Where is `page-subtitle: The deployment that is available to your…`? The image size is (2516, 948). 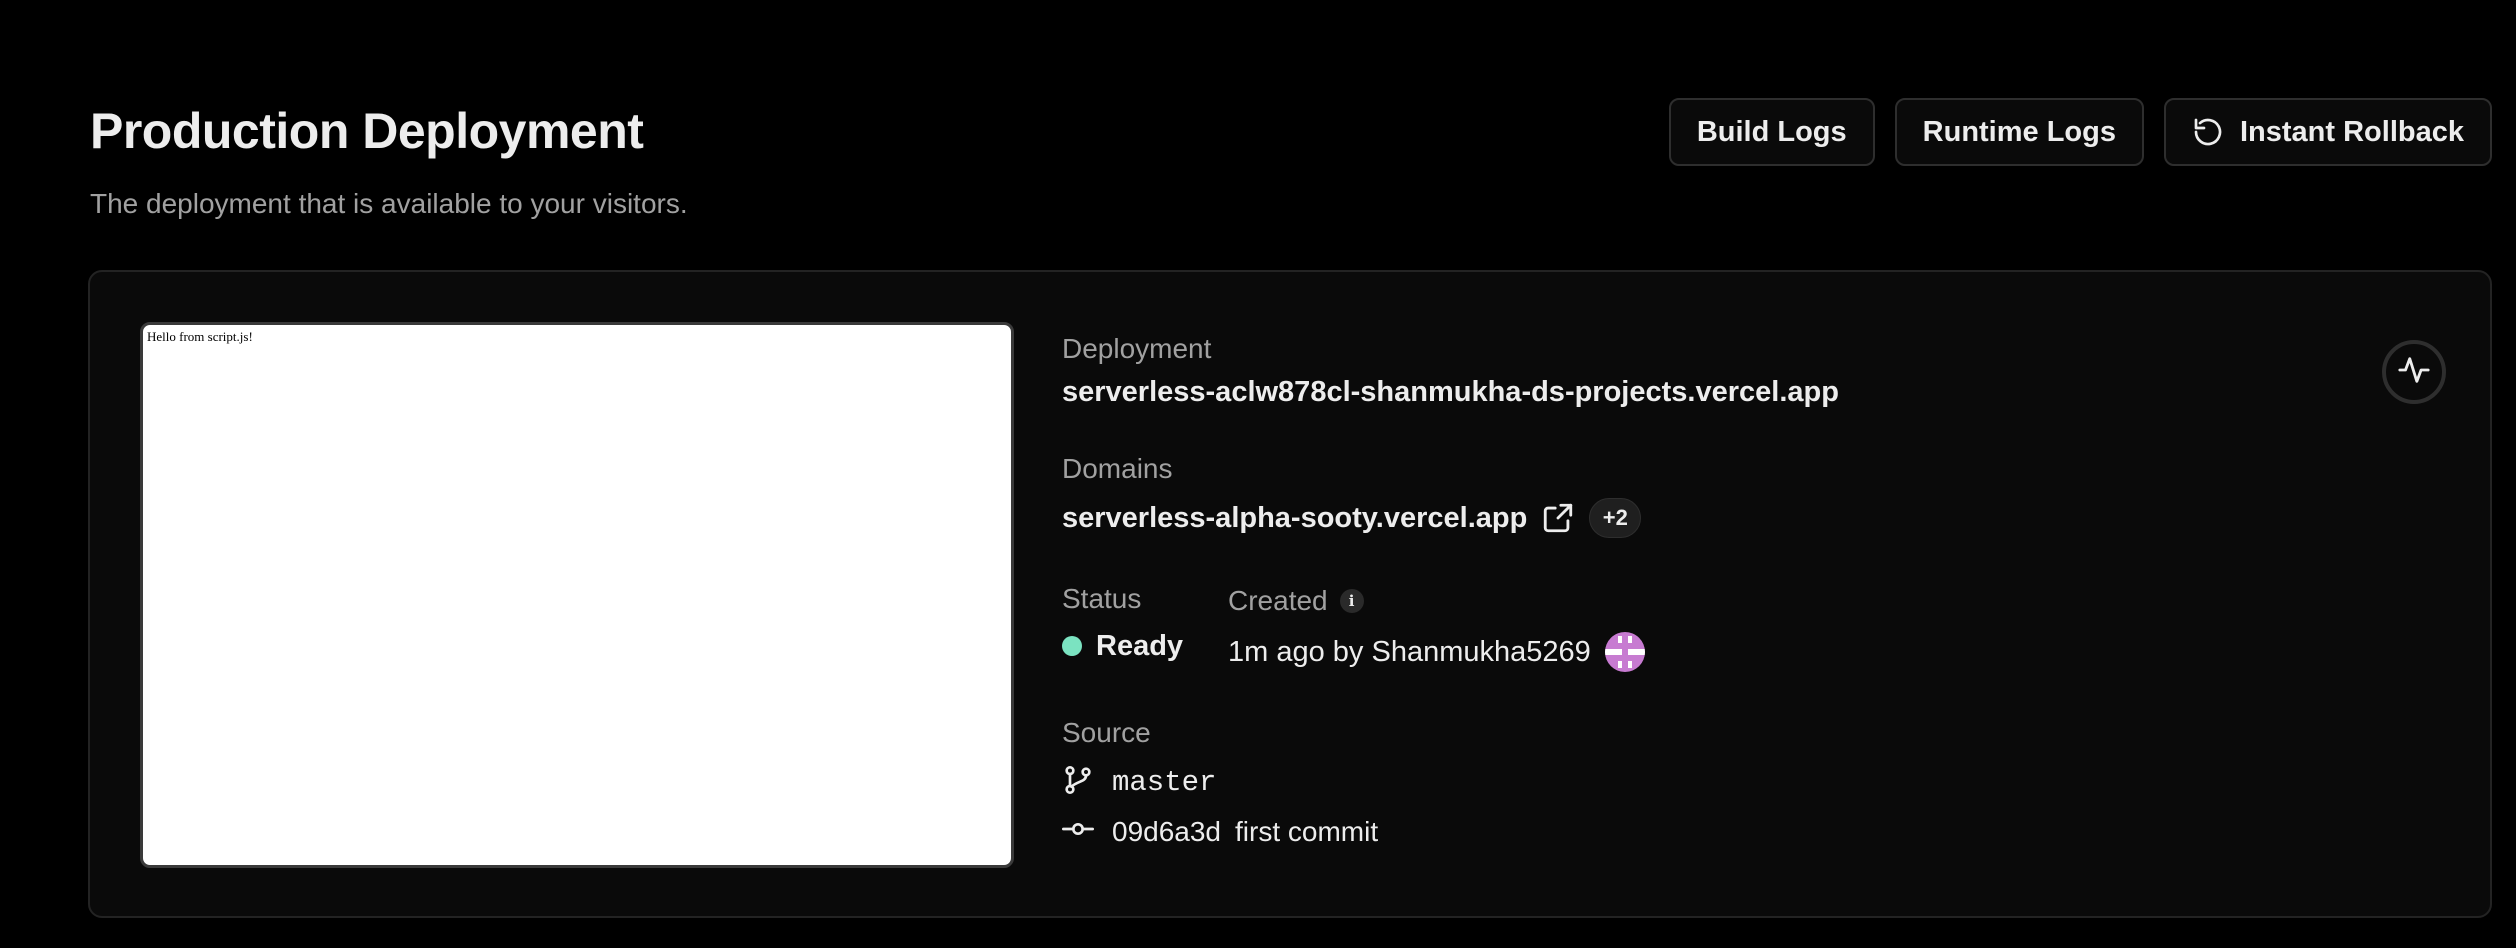
page-subtitle: The deployment that is available to your… is located at coordinates (389, 203).